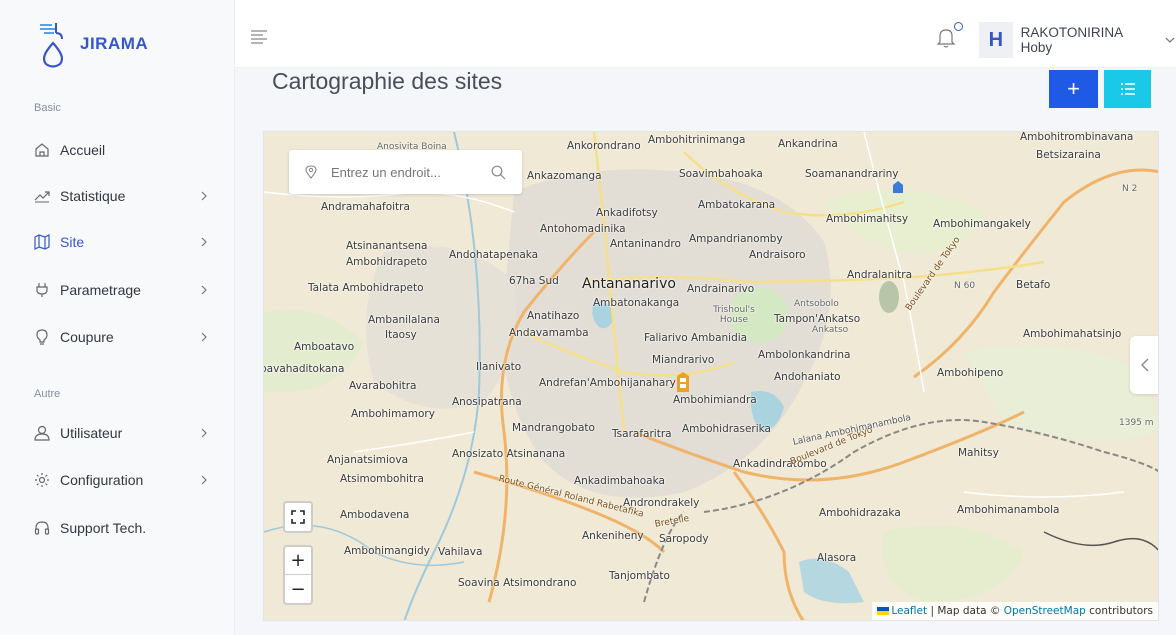 This screenshot has width=1176, height=635. Describe the element at coordinates (883, 611) in the screenshot. I see `ukraine-flag-icon` at that location.